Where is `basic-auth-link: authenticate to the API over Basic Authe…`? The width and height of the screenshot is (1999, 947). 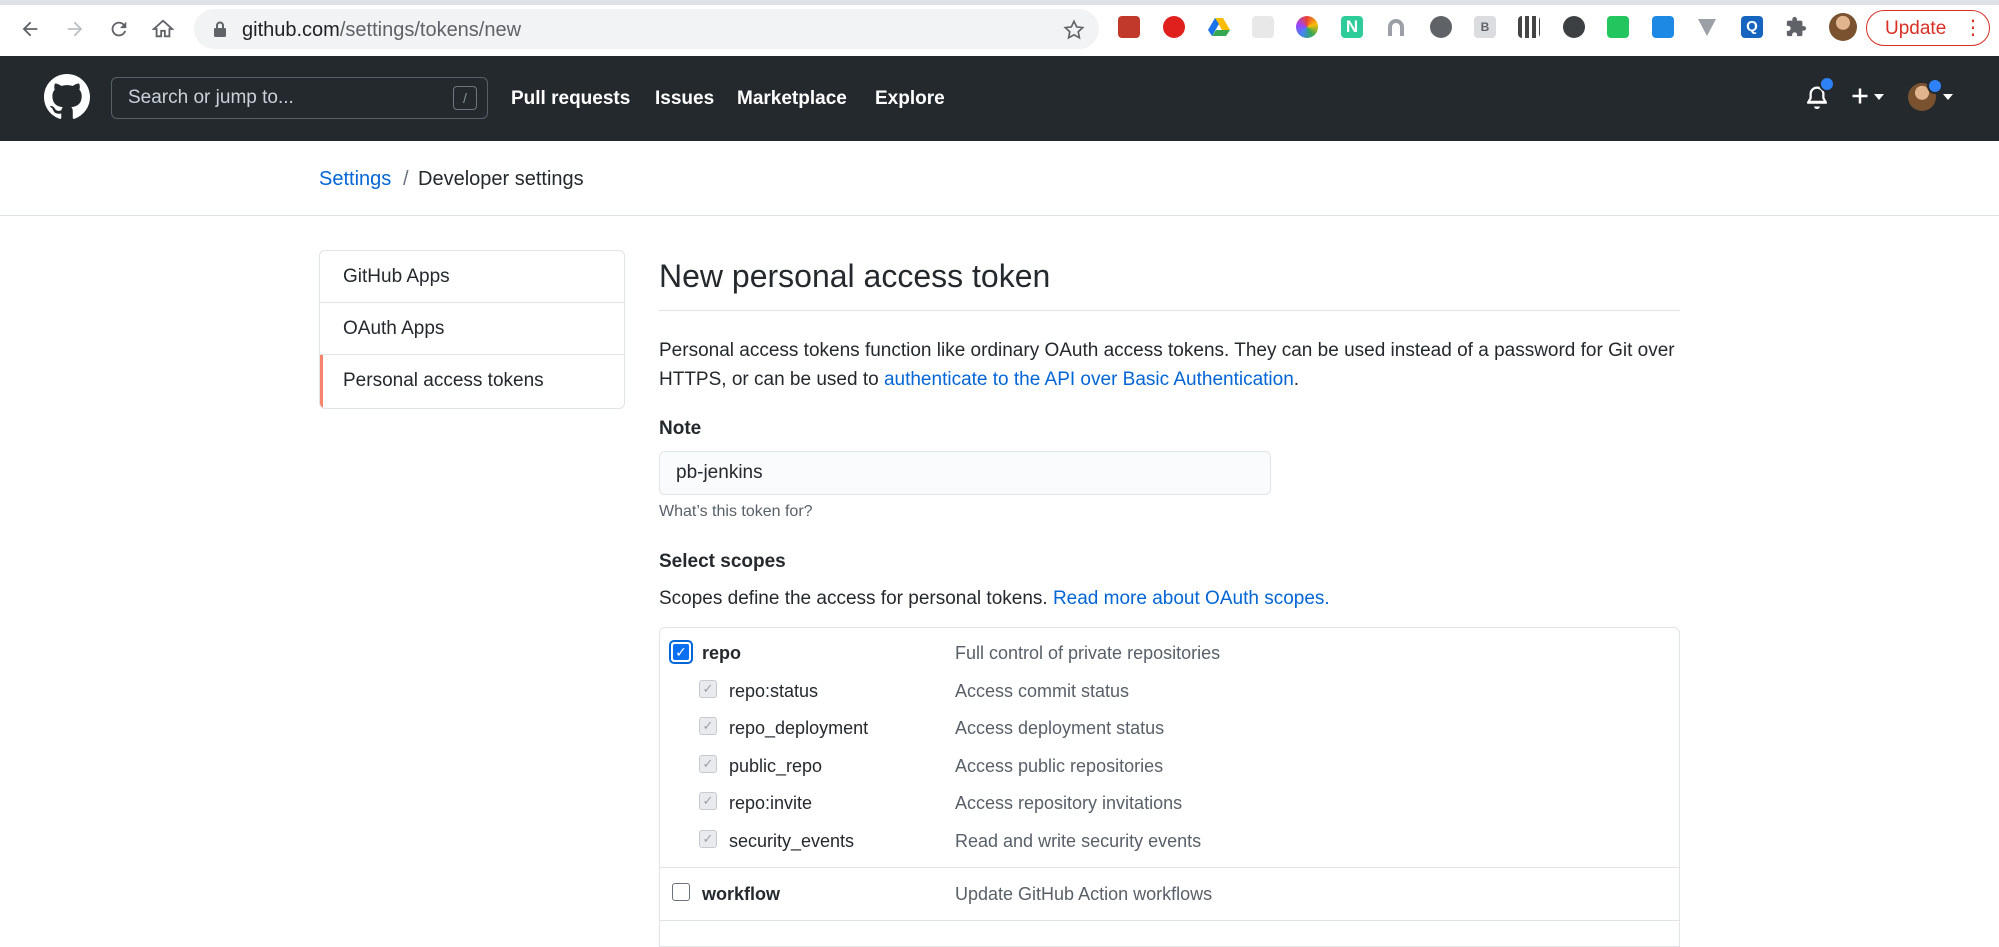 basic-auth-link: authenticate to the API over Basic Authe… is located at coordinates (1089, 379).